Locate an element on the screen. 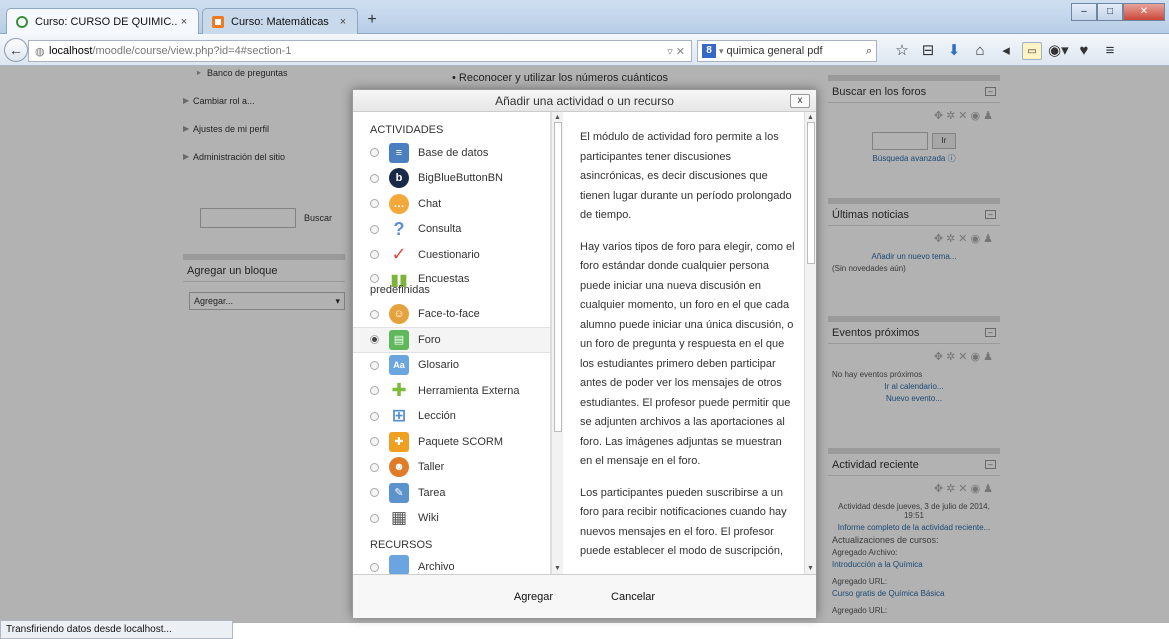 The image size is (1169, 639). addon-badge-icon: ◉▾ is located at coordinates (1058, 51).